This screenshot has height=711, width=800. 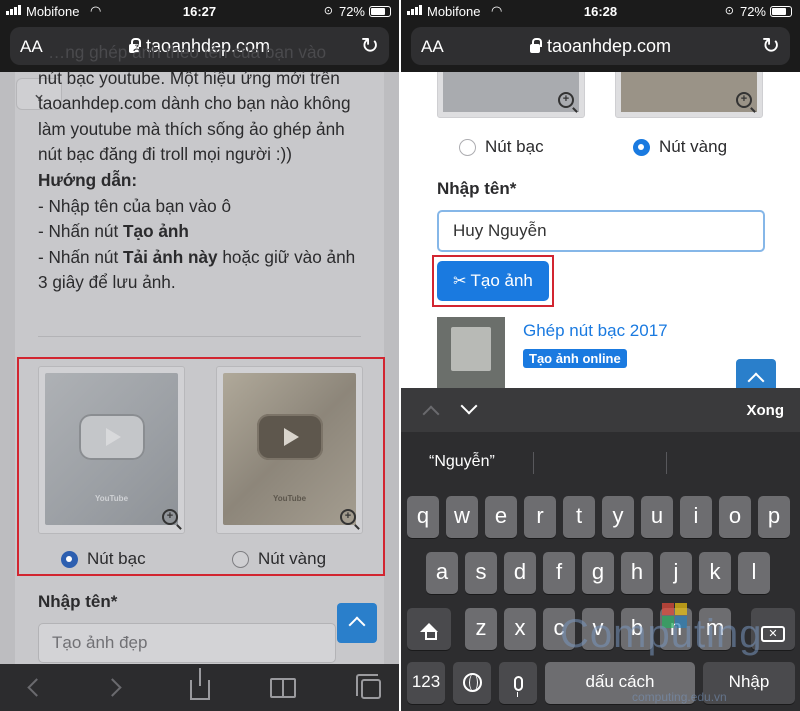 I want to click on globe-icon, so click(x=472, y=682).